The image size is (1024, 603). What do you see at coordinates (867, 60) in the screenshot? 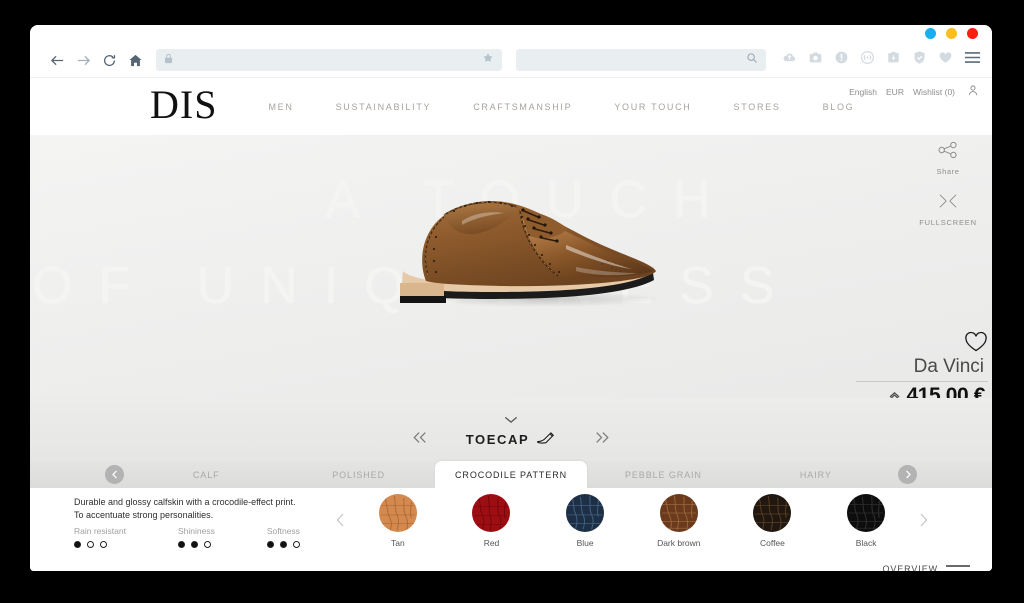
I see `rss-icon` at bounding box center [867, 60].